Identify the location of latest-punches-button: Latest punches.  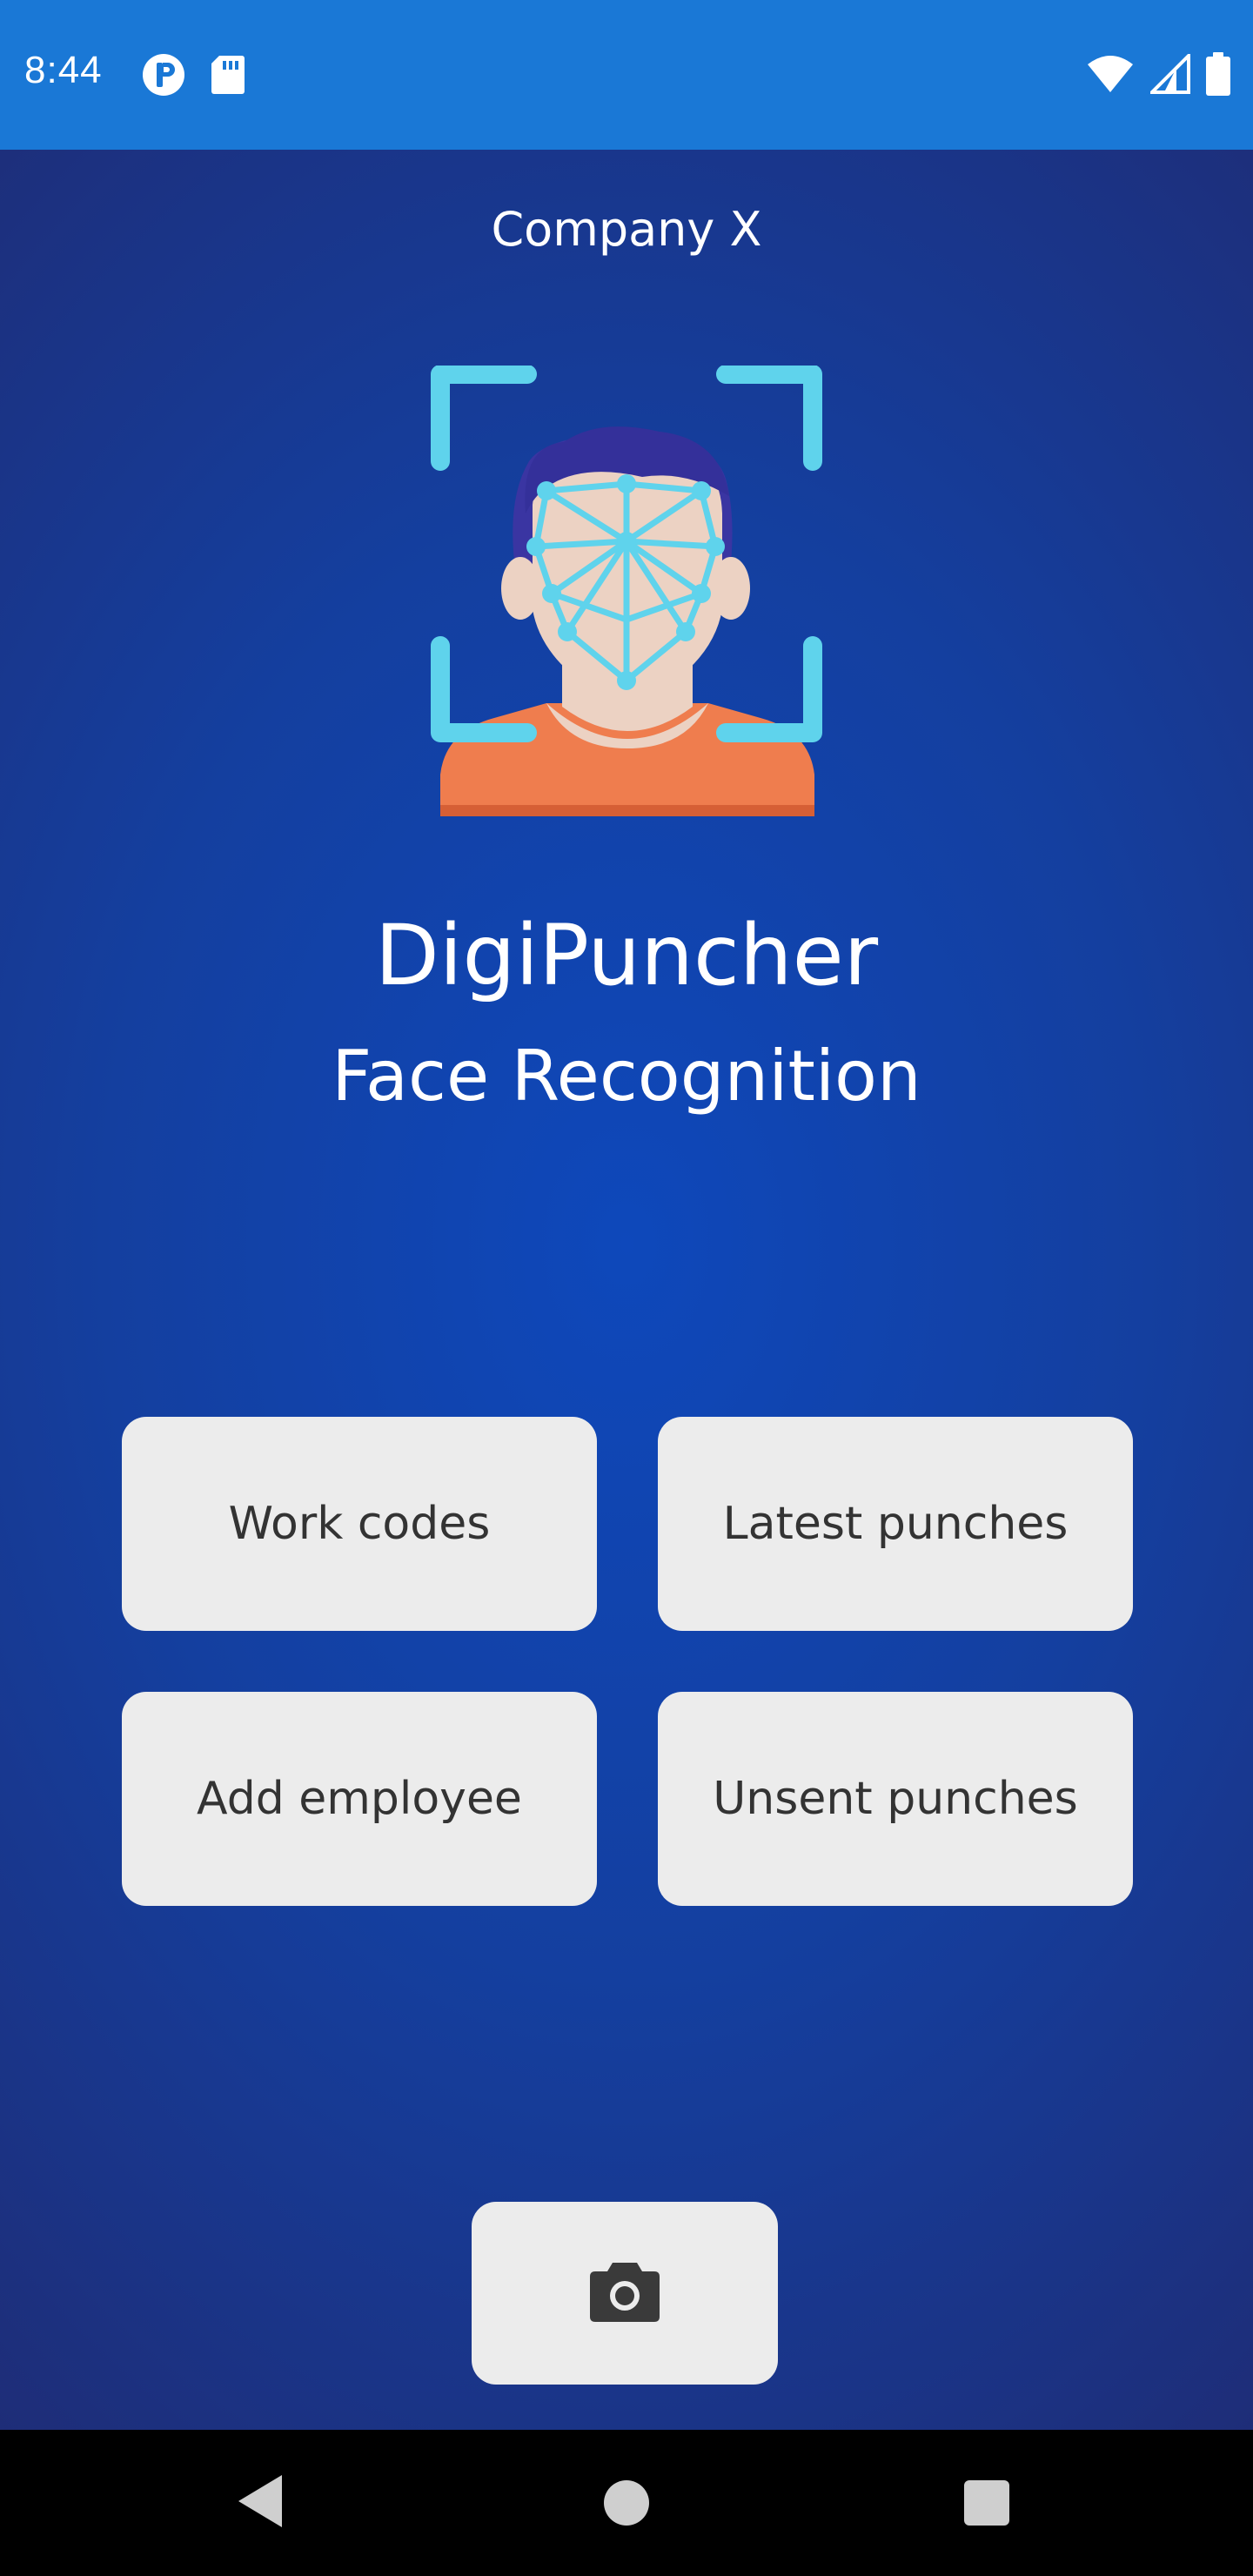
(895, 1524).